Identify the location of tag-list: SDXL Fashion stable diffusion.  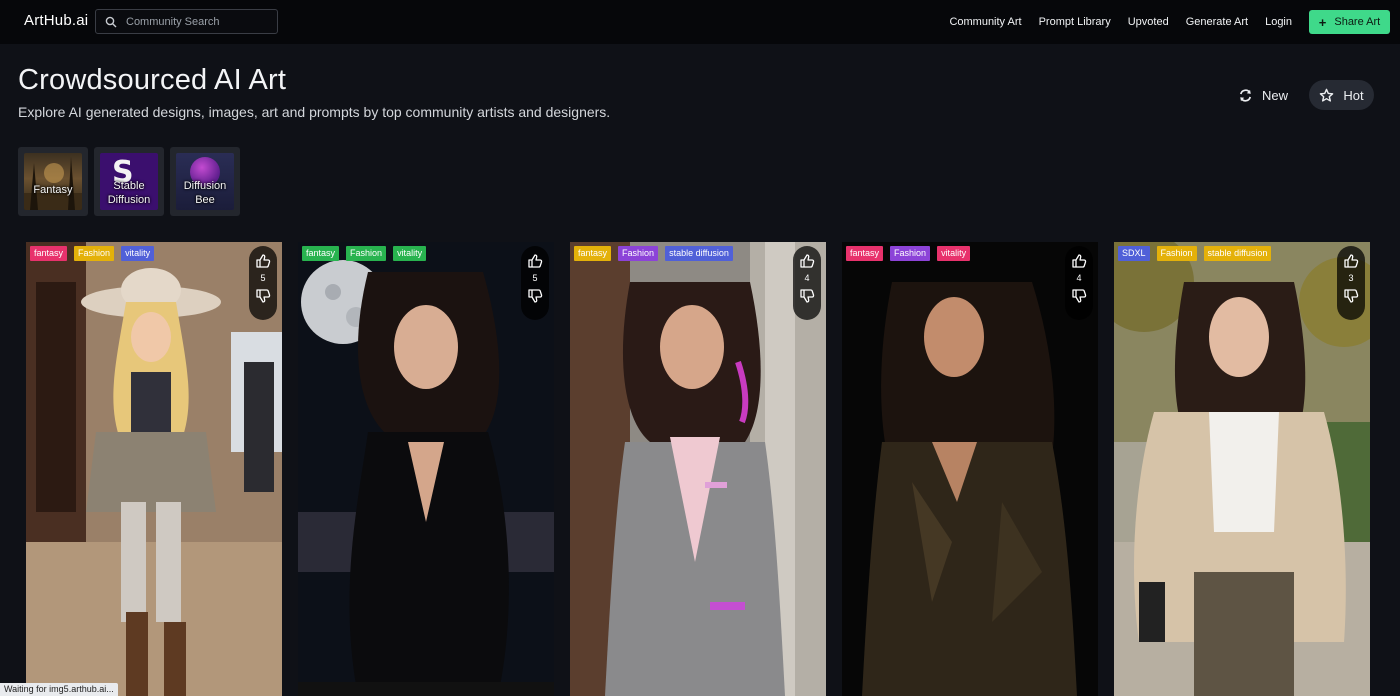
(1198, 253).